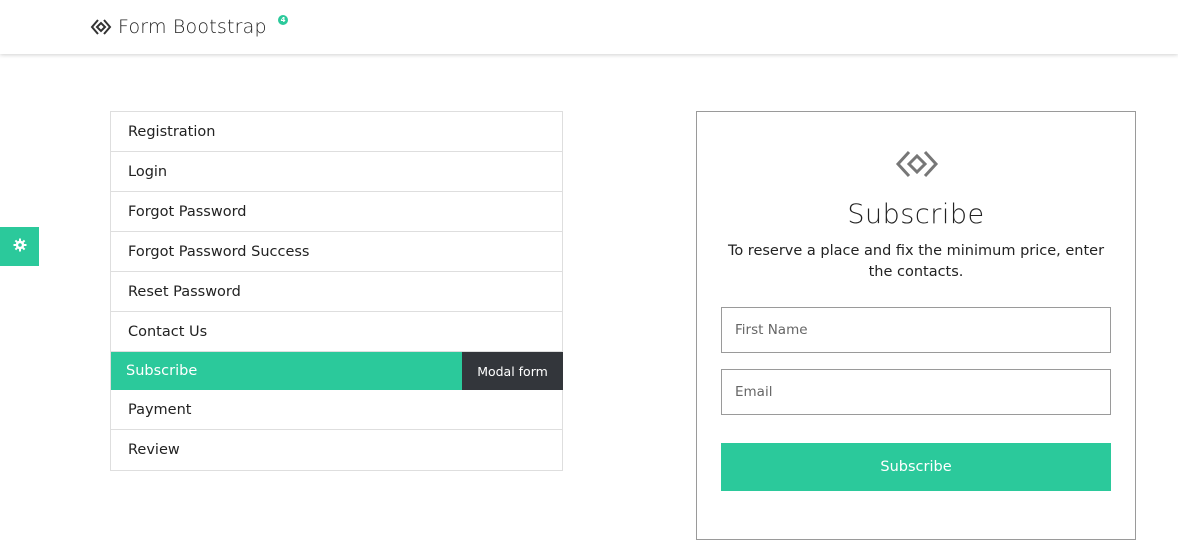 The width and height of the screenshot is (1178, 555). Describe the element at coordinates (154, 450) in the screenshot. I see `menu-item-label: Review` at that location.